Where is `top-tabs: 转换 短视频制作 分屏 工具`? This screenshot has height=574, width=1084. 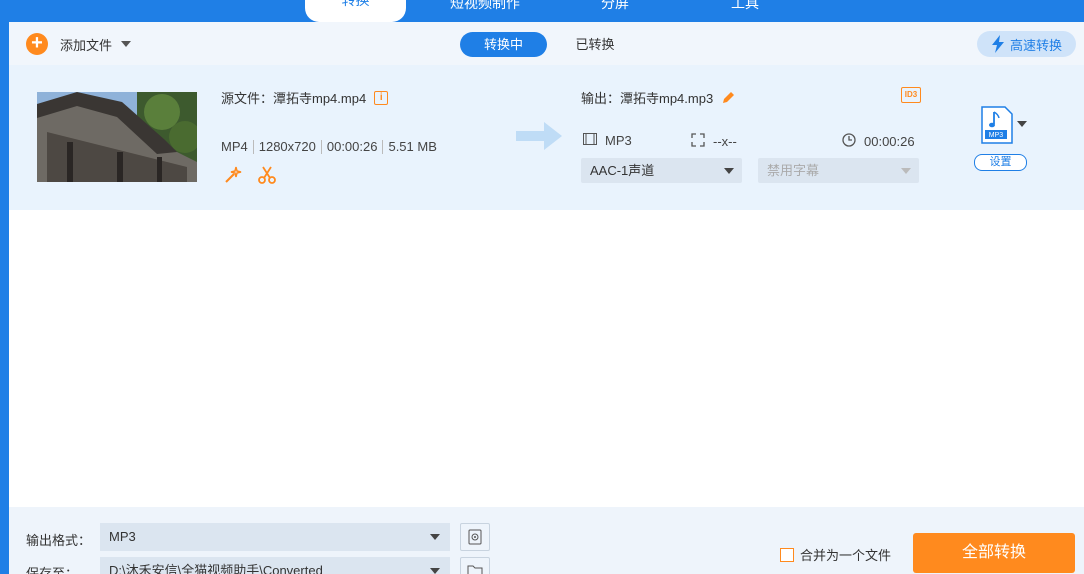 top-tabs: 转换 短视频制作 分屏 工具 is located at coordinates (542, 11).